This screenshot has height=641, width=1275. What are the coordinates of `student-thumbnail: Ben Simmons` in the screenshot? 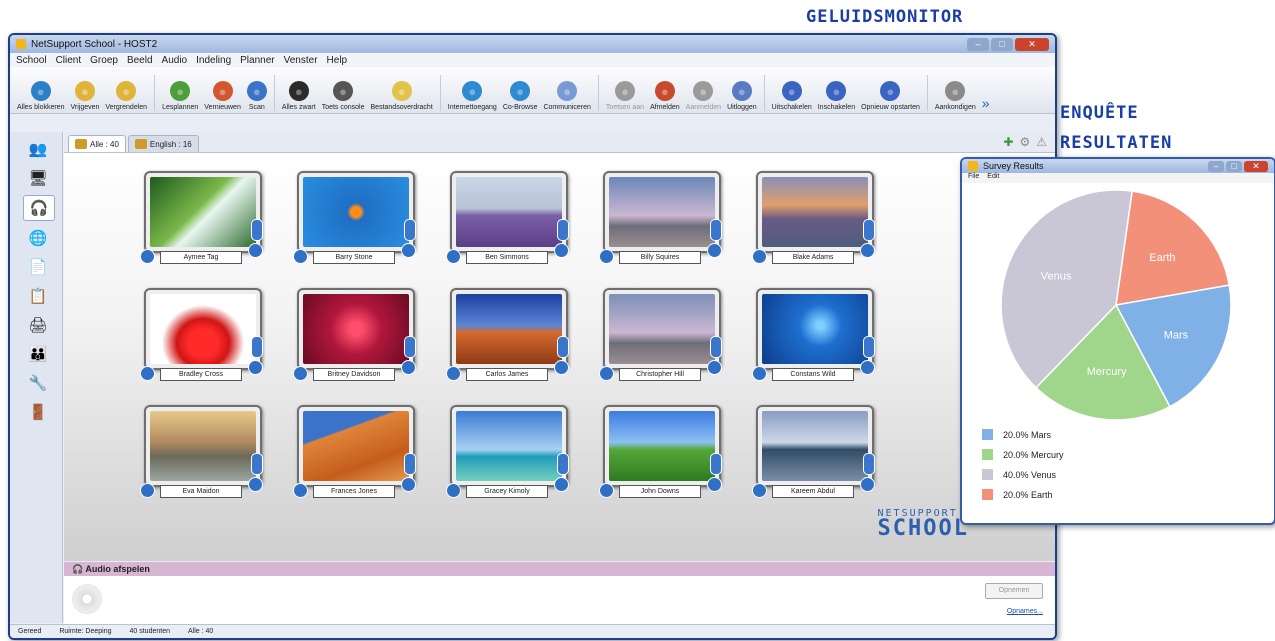 It's located at (507, 217).